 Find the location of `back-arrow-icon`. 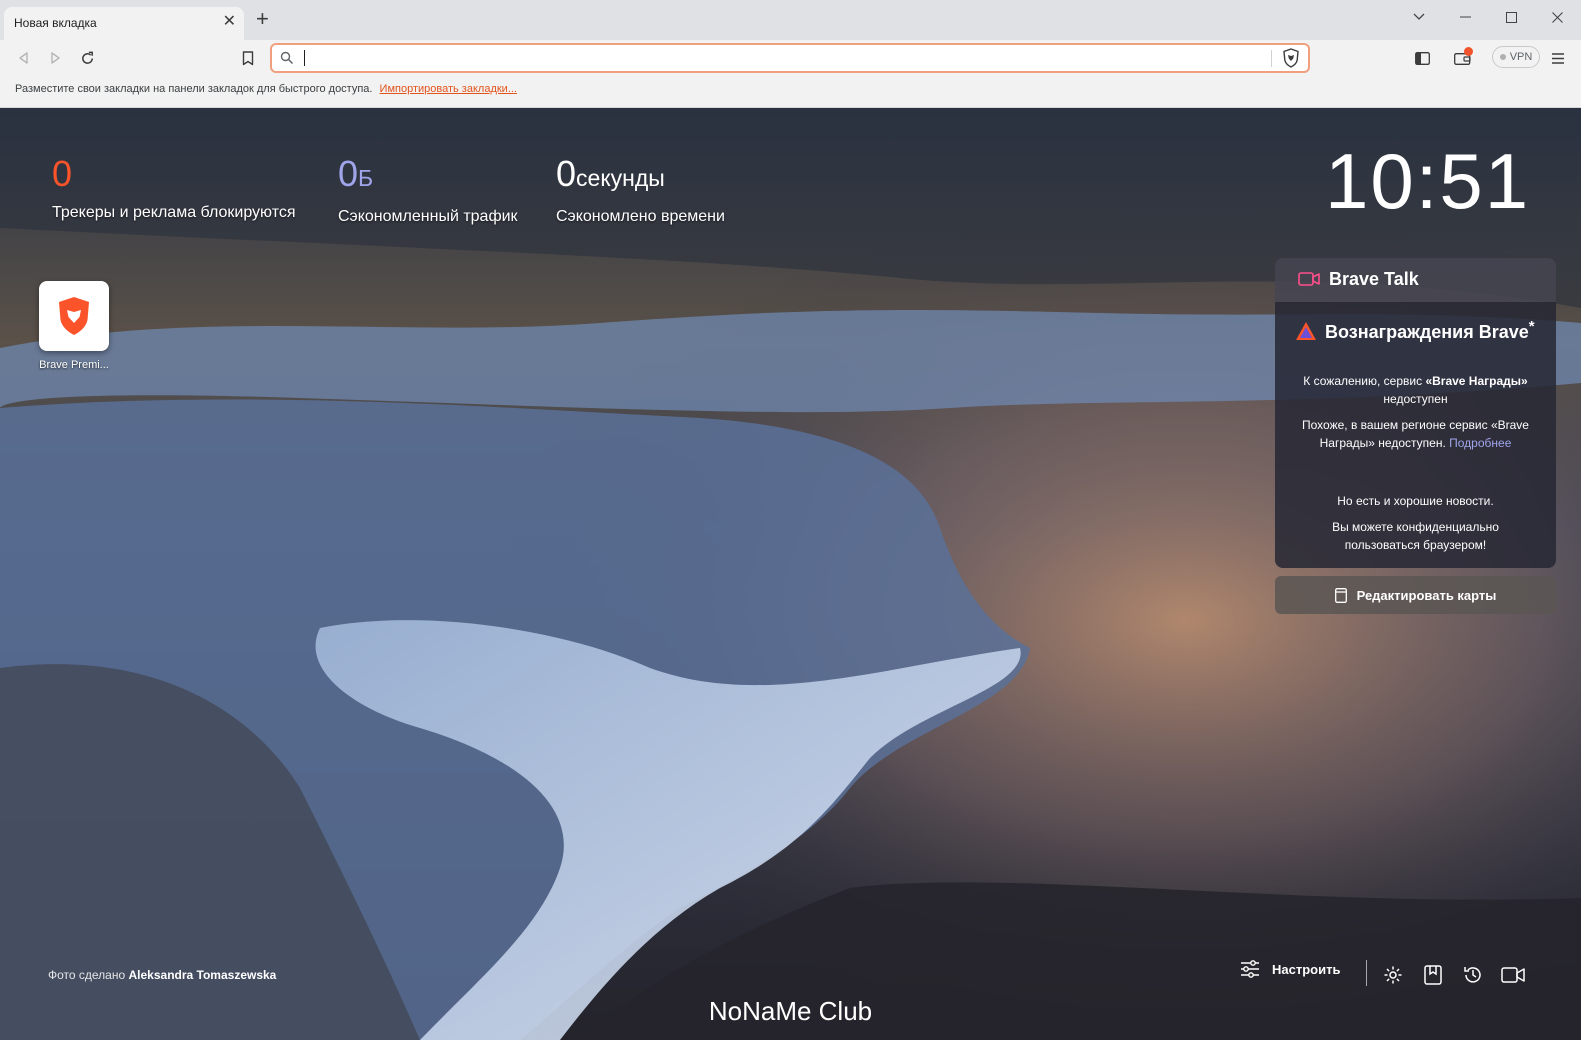

back-arrow-icon is located at coordinates (23, 58).